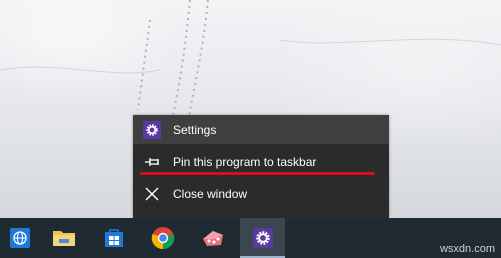  Describe the element at coordinates (20, 238) in the screenshot. I see `network-globe-icon` at that location.